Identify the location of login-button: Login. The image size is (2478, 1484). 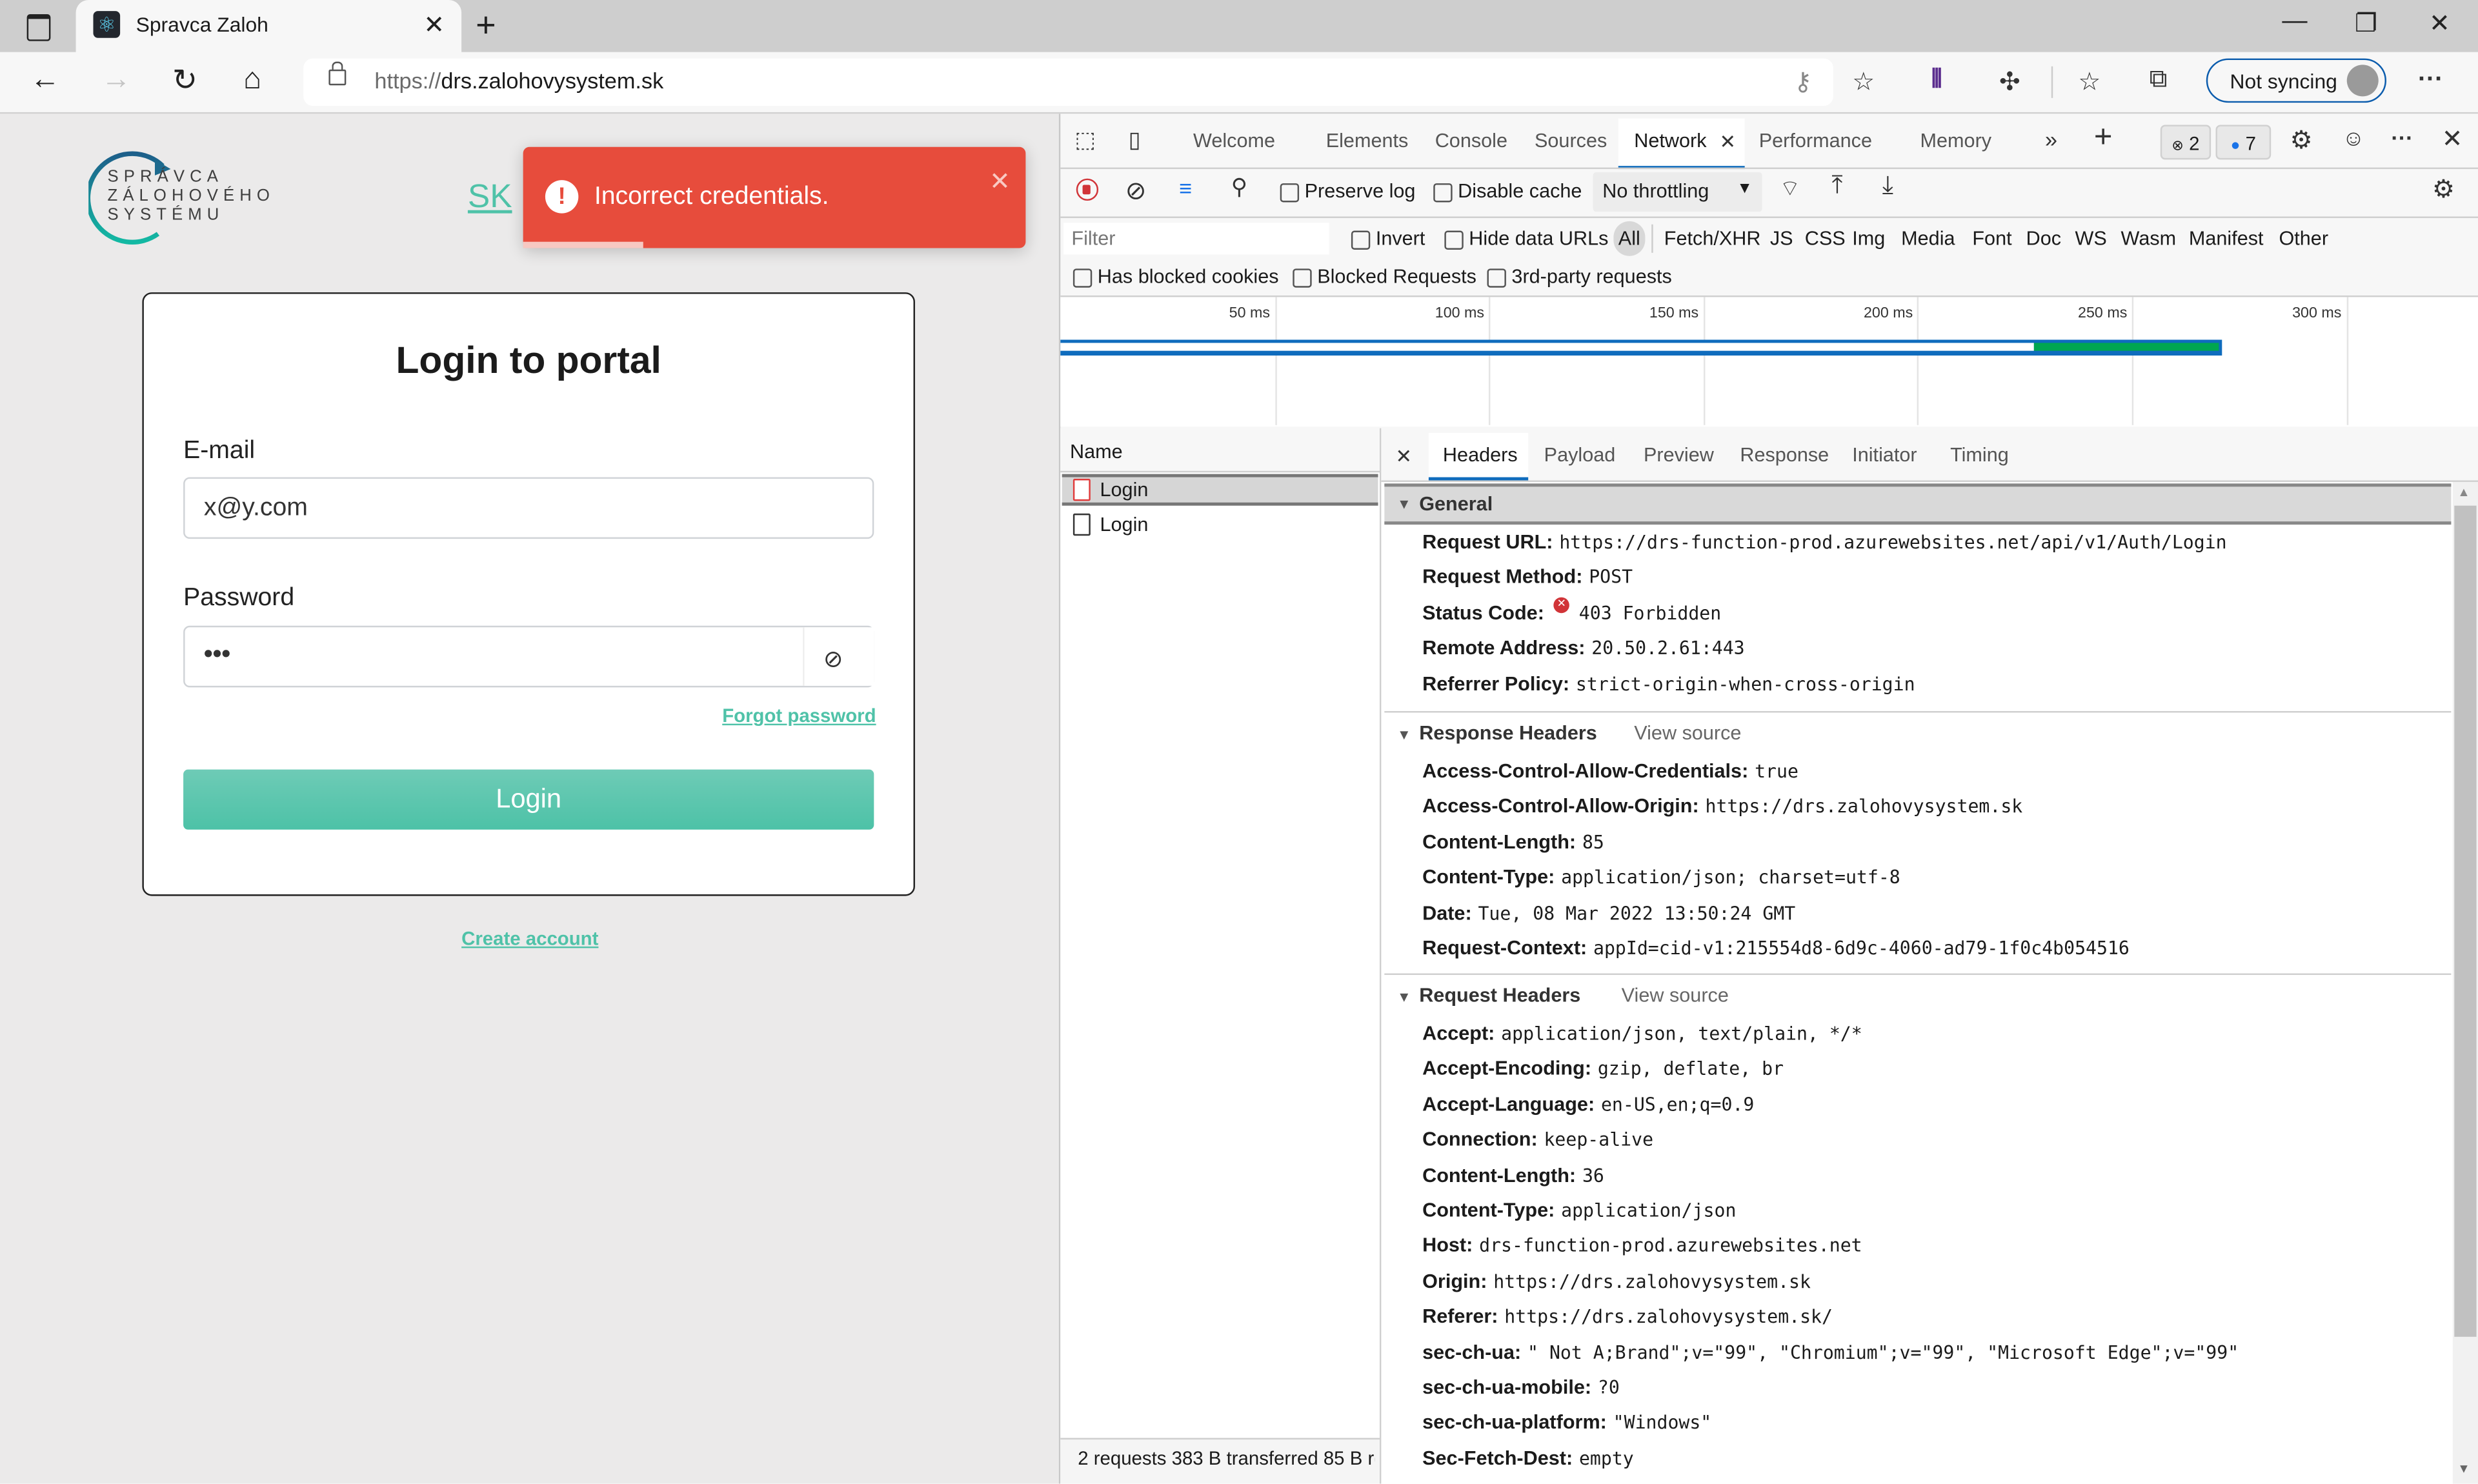
(528, 799).